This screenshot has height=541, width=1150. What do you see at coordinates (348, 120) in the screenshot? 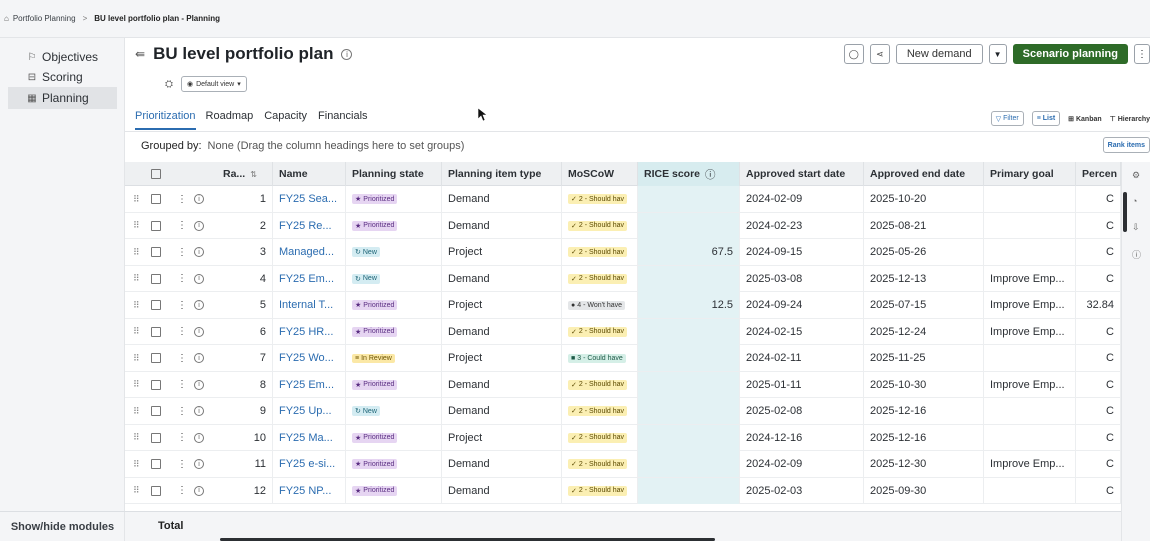
I see `tab-financials: Financials` at bounding box center [348, 120].